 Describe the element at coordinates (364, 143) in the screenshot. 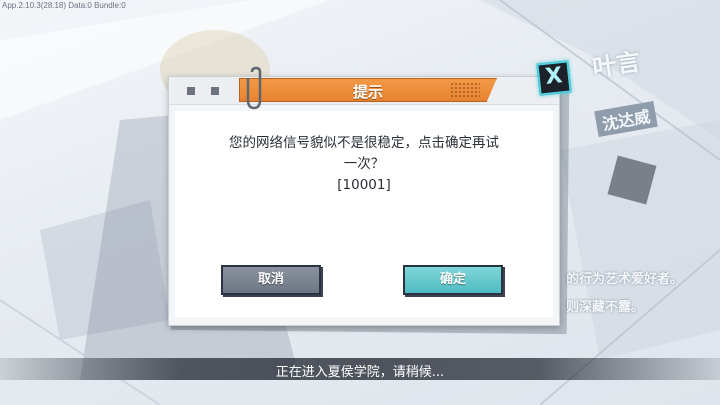

I see `message-line-1: 您的网络信号貌似不是很稳定，点击确定再试` at that location.